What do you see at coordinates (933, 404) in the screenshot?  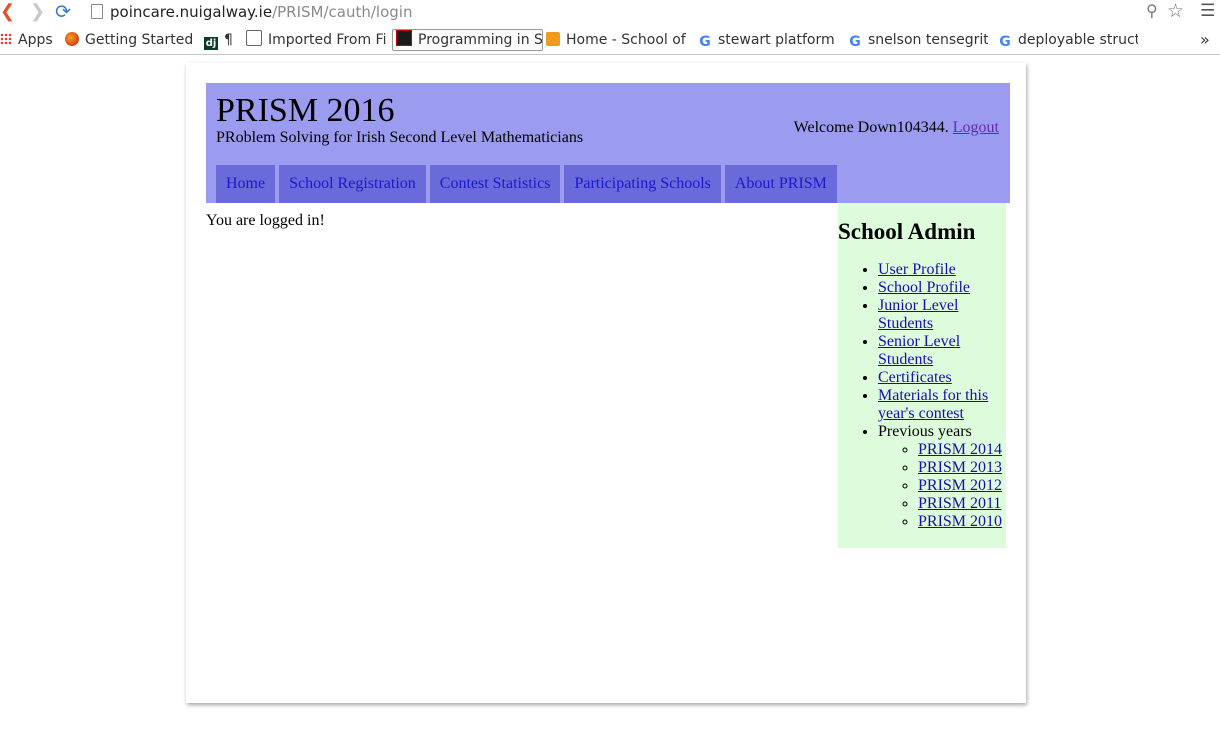 I see `materials-link: Materials for this year's contest` at bounding box center [933, 404].